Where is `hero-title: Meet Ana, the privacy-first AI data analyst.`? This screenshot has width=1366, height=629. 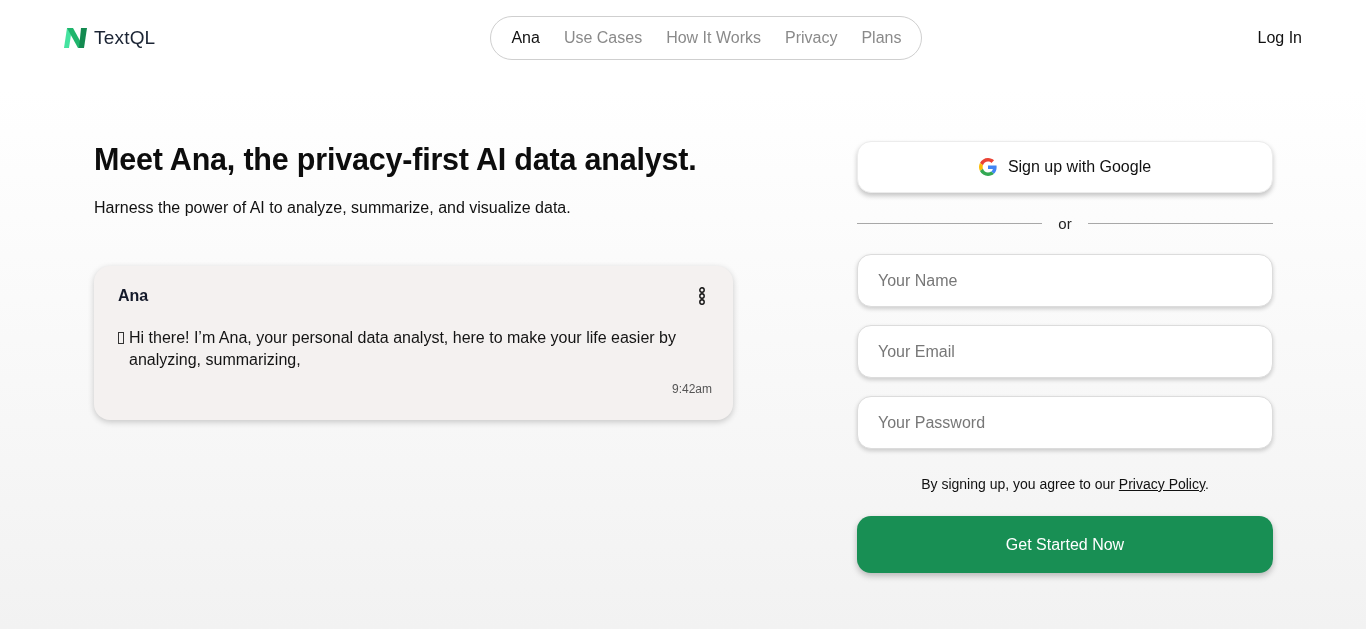
hero-title: Meet Ana, the privacy-first AI data analyst. is located at coordinates (396, 159).